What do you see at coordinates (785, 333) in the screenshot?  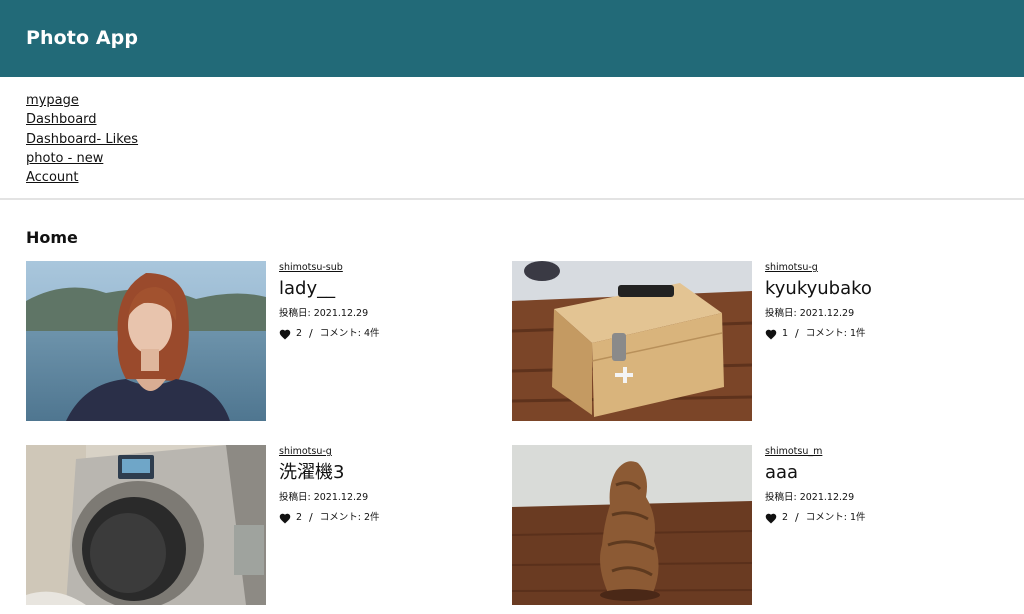 I see `like-count: 1` at bounding box center [785, 333].